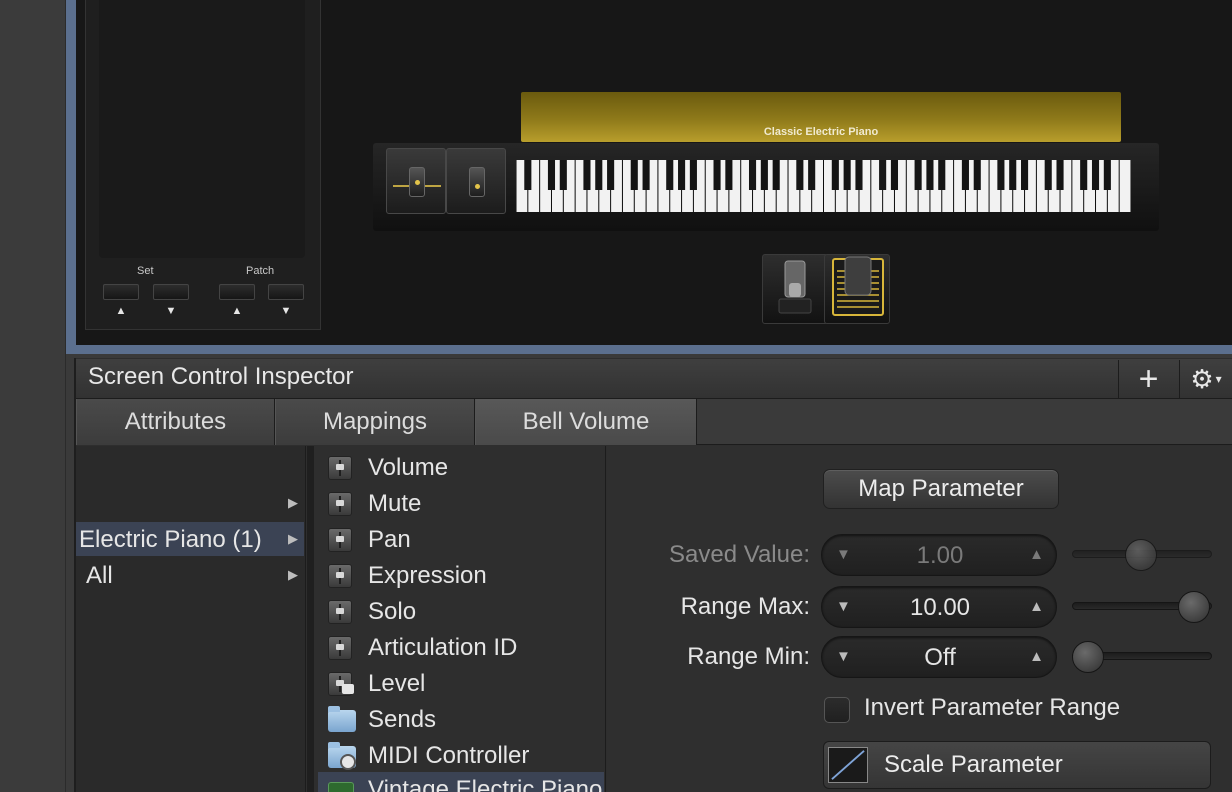 This screenshot has height=792, width=1232. What do you see at coordinates (941, 489) in the screenshot?
I see `map-parameter-button: Map Parameter` at bounding box center [941, 489].